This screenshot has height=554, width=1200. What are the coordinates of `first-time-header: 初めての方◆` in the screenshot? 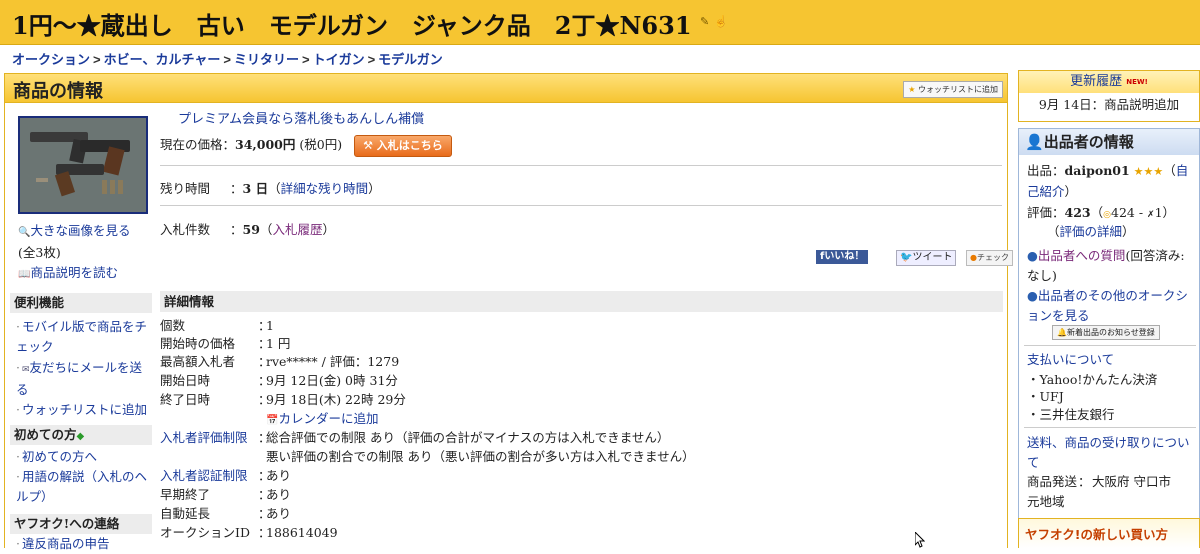 It's located at (81, 435).